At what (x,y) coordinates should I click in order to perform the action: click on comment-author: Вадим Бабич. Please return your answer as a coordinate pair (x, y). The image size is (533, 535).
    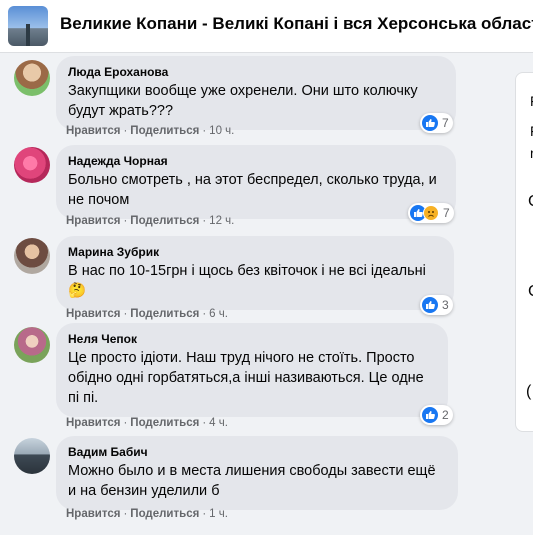
    Looking at the image, I should click on (257, 452).